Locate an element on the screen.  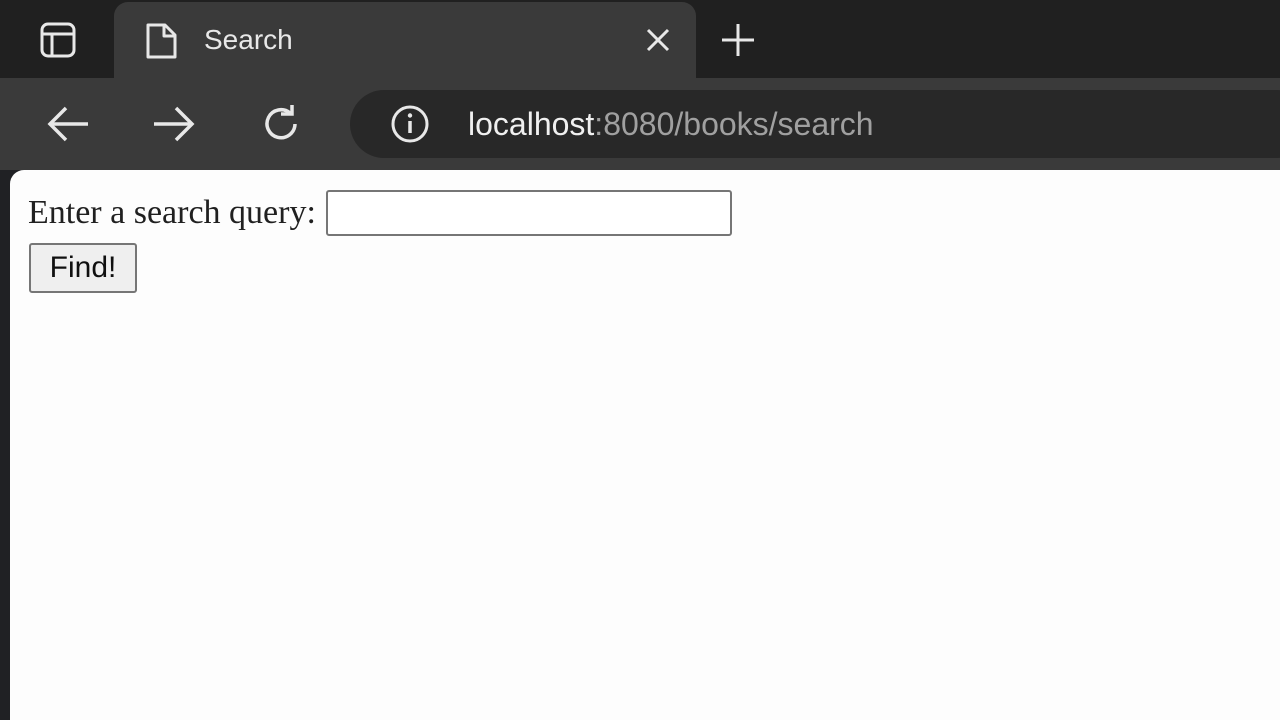
tab-strip: Search is located at coordinates (640, 39).